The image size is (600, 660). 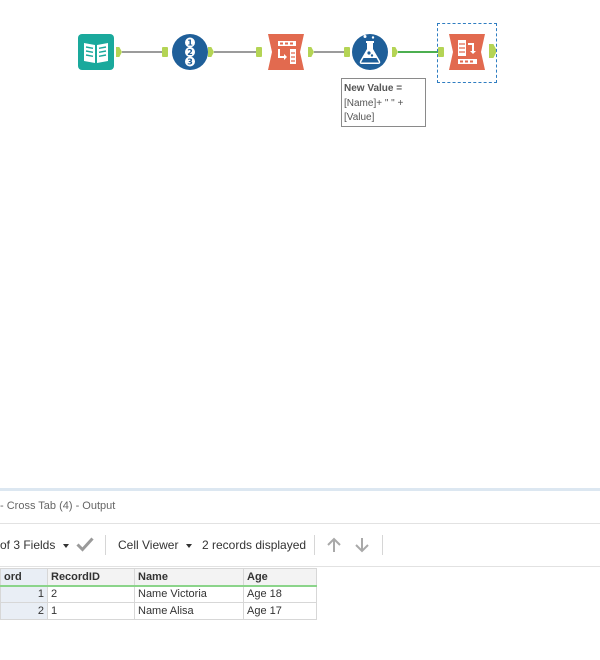 What do you see at coordinates (373, 88) in the screenshot?
I see `annotation-bold-text: New Value =` at bounding box center [373, 88].